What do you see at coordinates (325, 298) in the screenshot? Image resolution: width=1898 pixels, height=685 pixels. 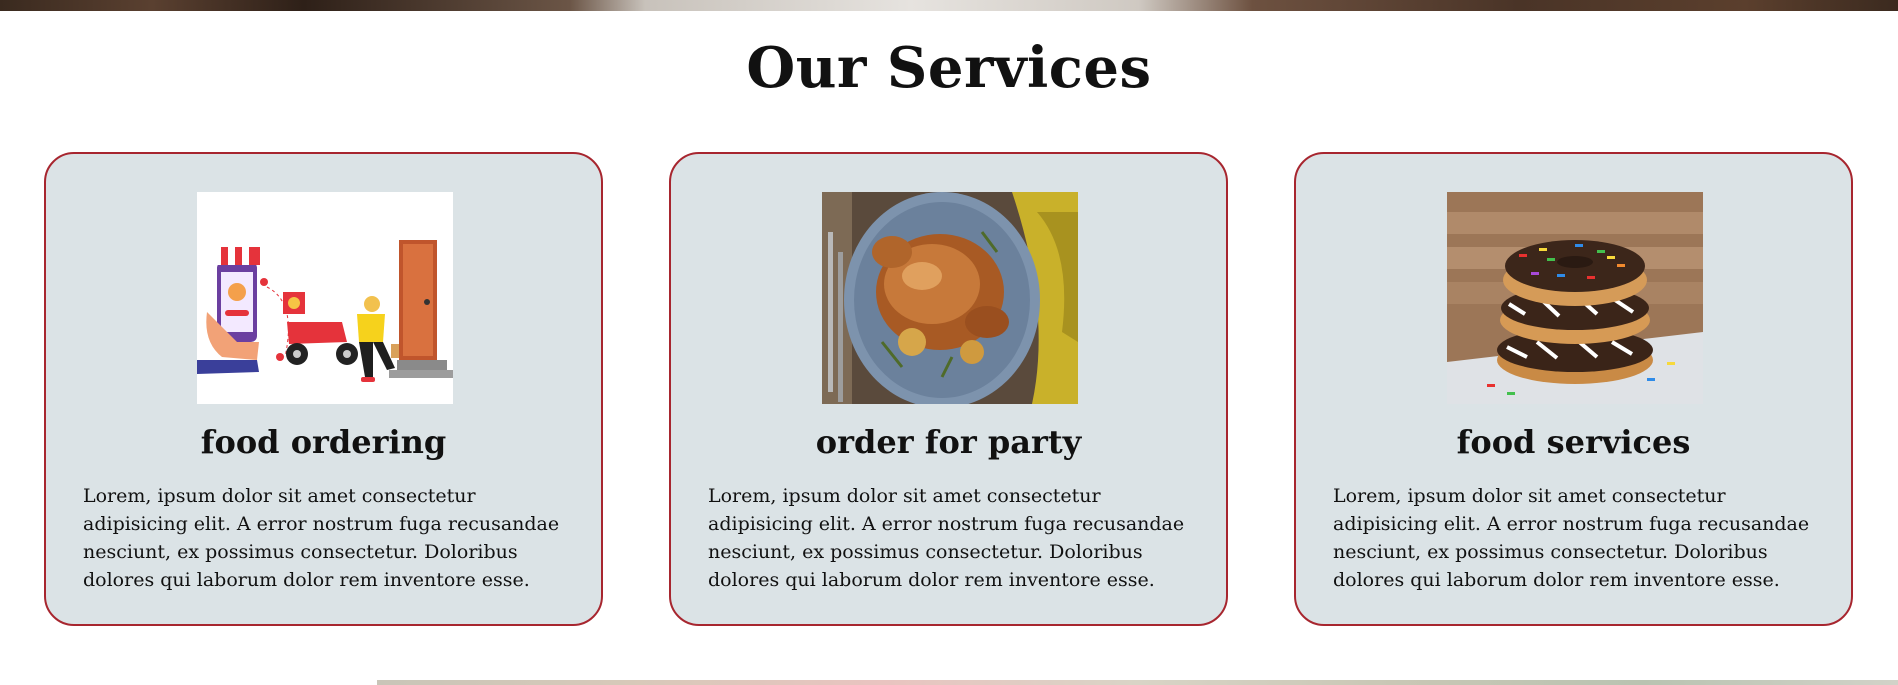 I see `delivery-illustration` at bounding box center [325, 298].